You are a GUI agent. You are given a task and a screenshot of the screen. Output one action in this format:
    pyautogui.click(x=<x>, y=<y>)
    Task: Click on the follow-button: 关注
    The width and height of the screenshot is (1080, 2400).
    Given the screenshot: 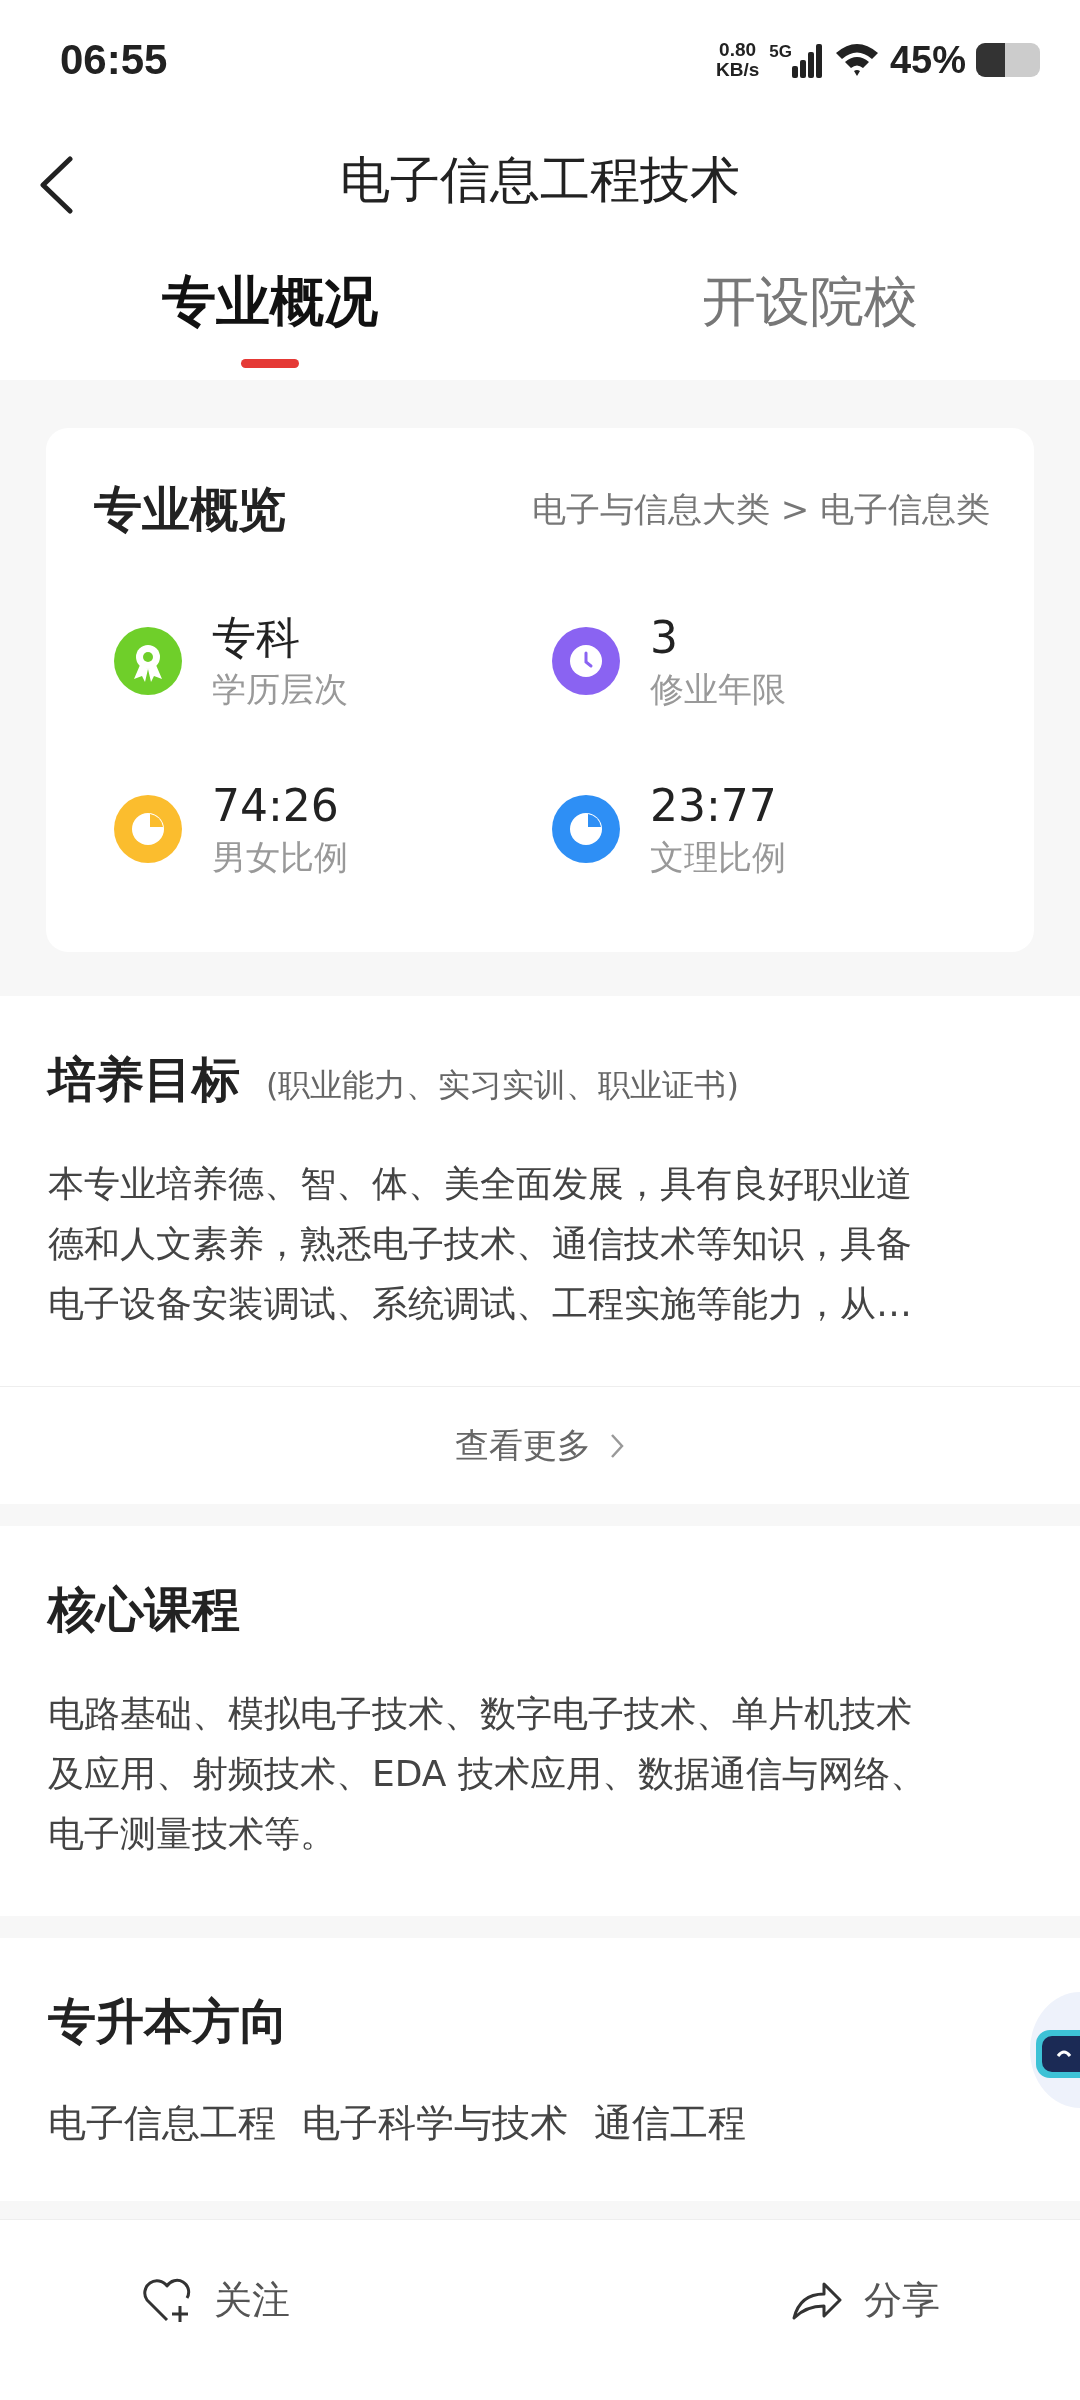 What is the action you would take?
    pyautogui.click(x=215, y=2300)
    